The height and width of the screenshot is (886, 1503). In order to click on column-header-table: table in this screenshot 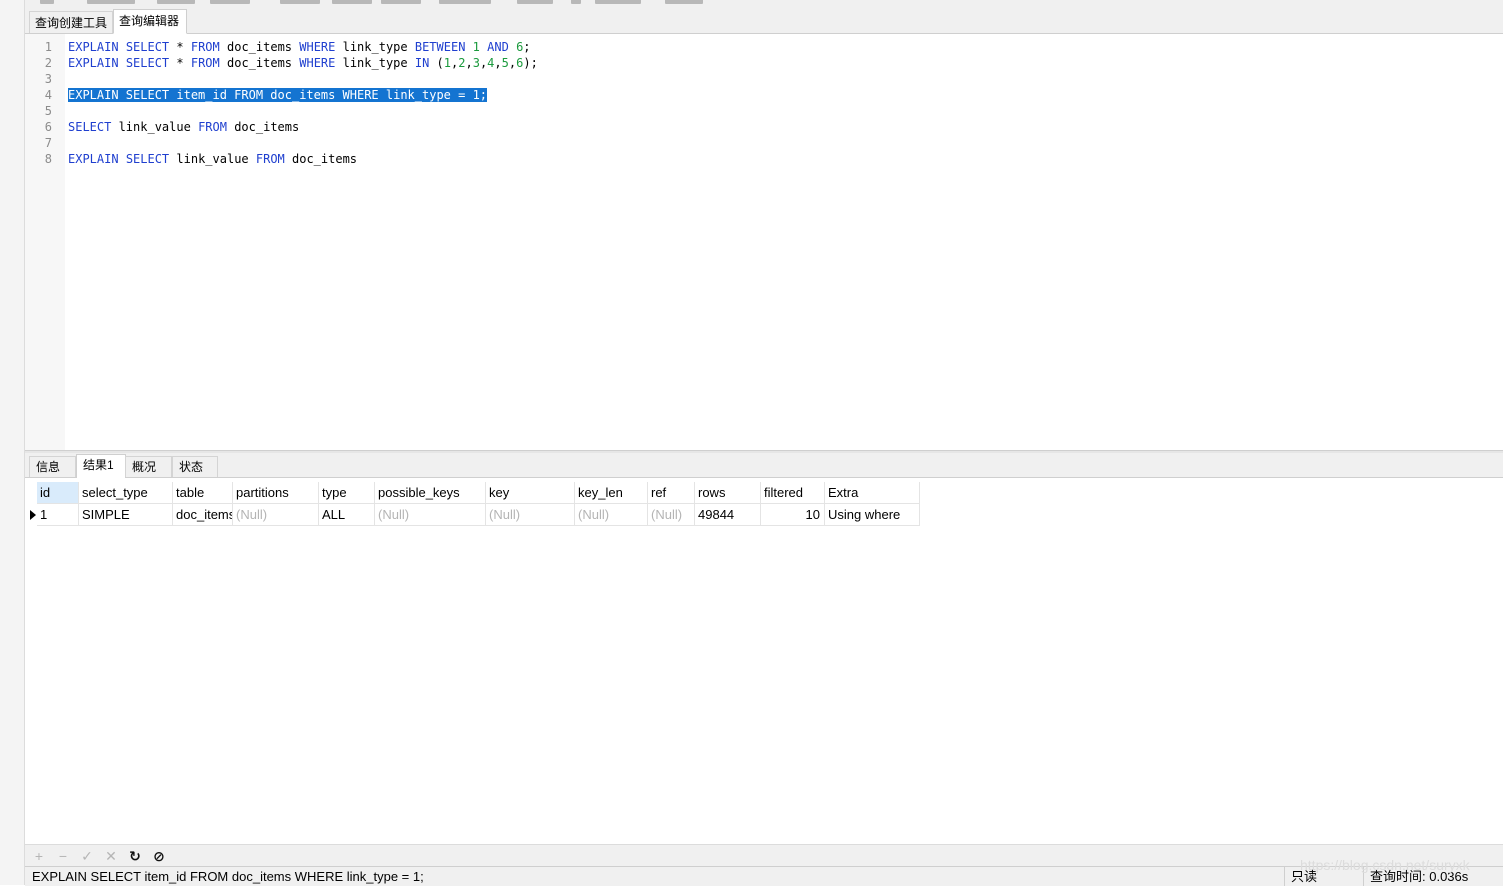, I will do `click(203, 493)`.